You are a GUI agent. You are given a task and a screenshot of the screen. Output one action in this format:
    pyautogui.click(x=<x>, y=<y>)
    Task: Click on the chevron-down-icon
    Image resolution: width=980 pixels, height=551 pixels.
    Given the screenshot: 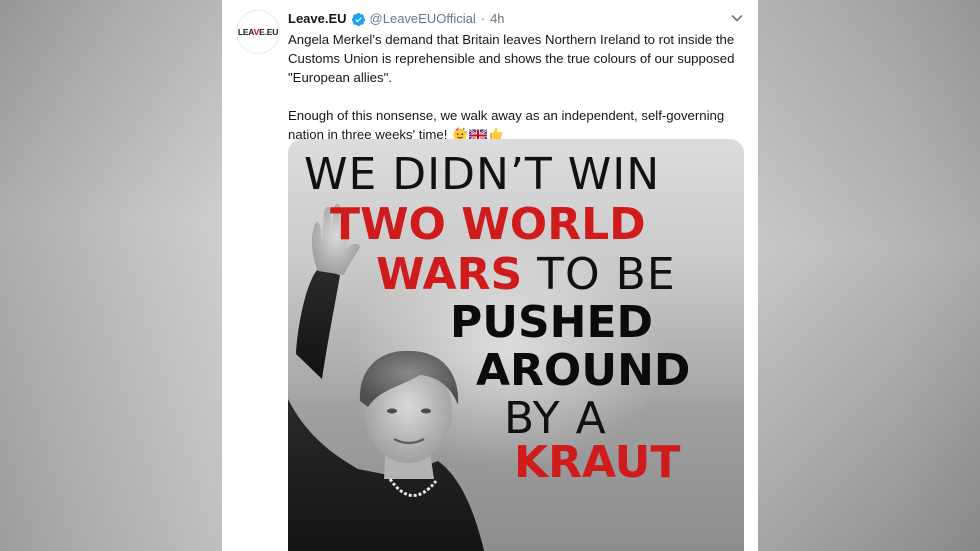 What is the action you would take?
    pyautogui.click(x=737, y=18)
    